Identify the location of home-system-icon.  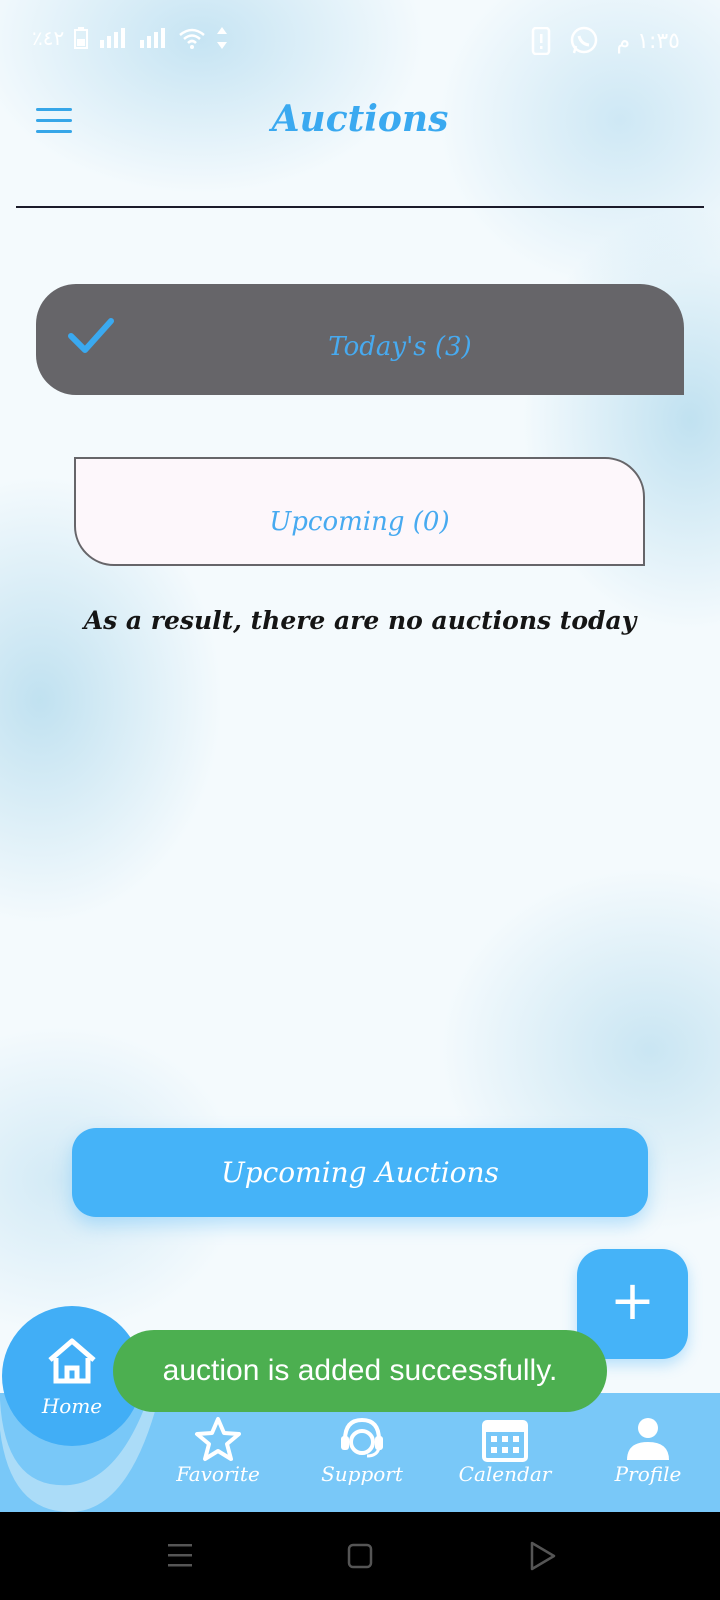
(360, 1556).